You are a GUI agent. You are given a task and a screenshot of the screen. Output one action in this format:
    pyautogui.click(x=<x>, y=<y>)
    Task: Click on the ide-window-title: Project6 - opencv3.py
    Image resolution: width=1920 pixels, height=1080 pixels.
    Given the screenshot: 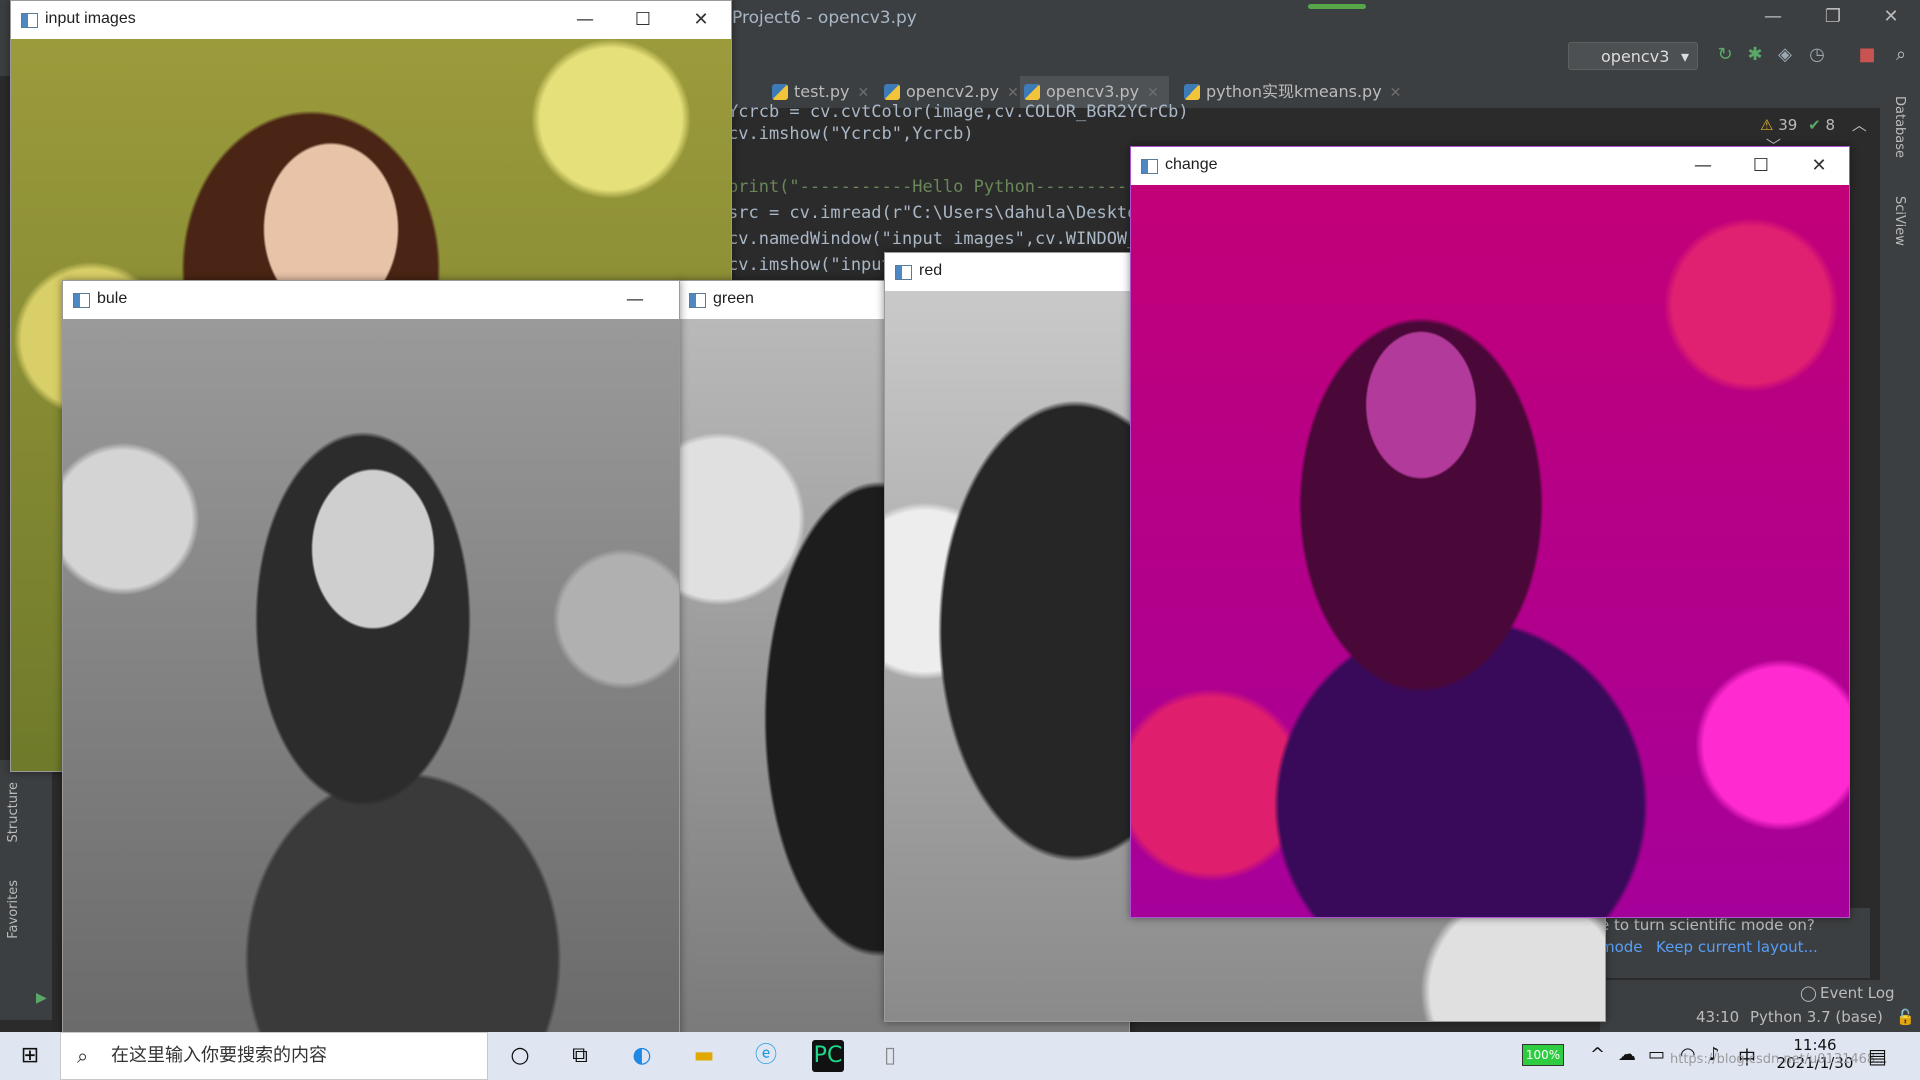 What is the action you would take?
    pyautogui.click(x=824, y=18)
    